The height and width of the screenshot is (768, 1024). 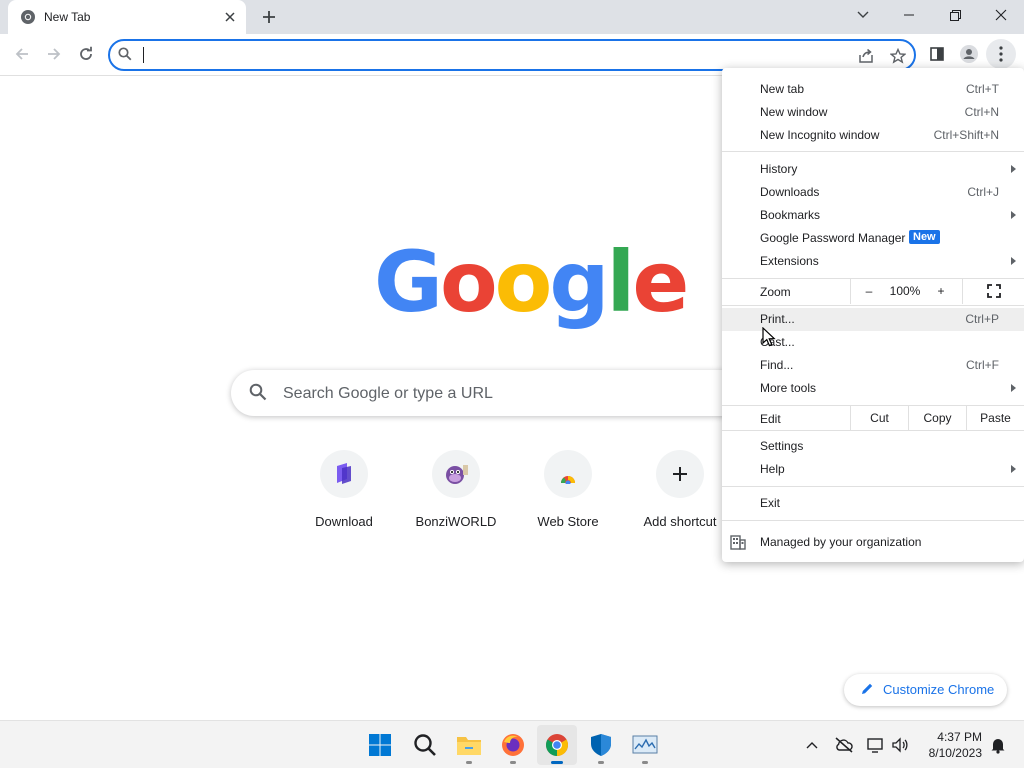 What do you see at coordinates (54, 54) in the screenshot?
I see `forward-button` at bounding box center [54, 54].